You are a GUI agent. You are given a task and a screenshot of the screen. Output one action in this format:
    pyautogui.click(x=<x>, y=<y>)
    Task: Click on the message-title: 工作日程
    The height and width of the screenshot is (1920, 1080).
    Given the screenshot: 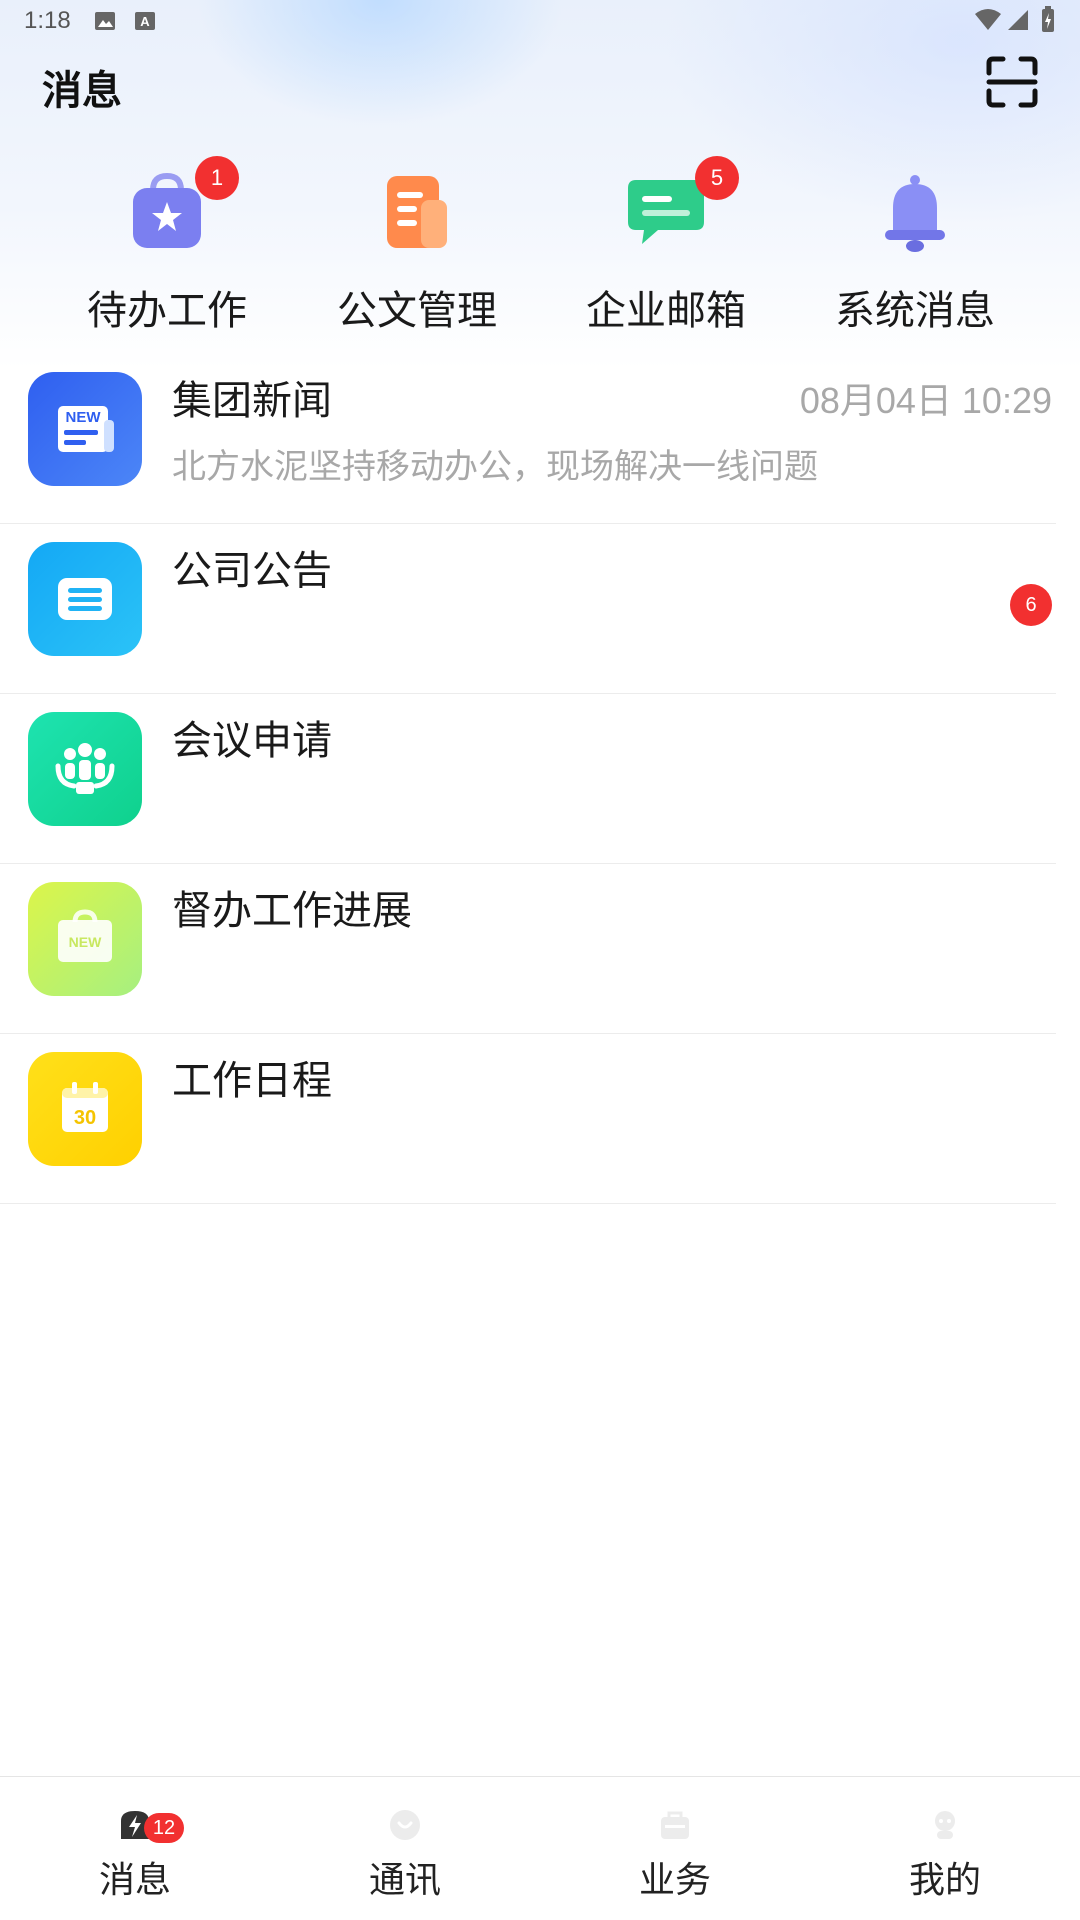 What is the action you would take?
    pyautogui.click(x=252, y=1081)
    